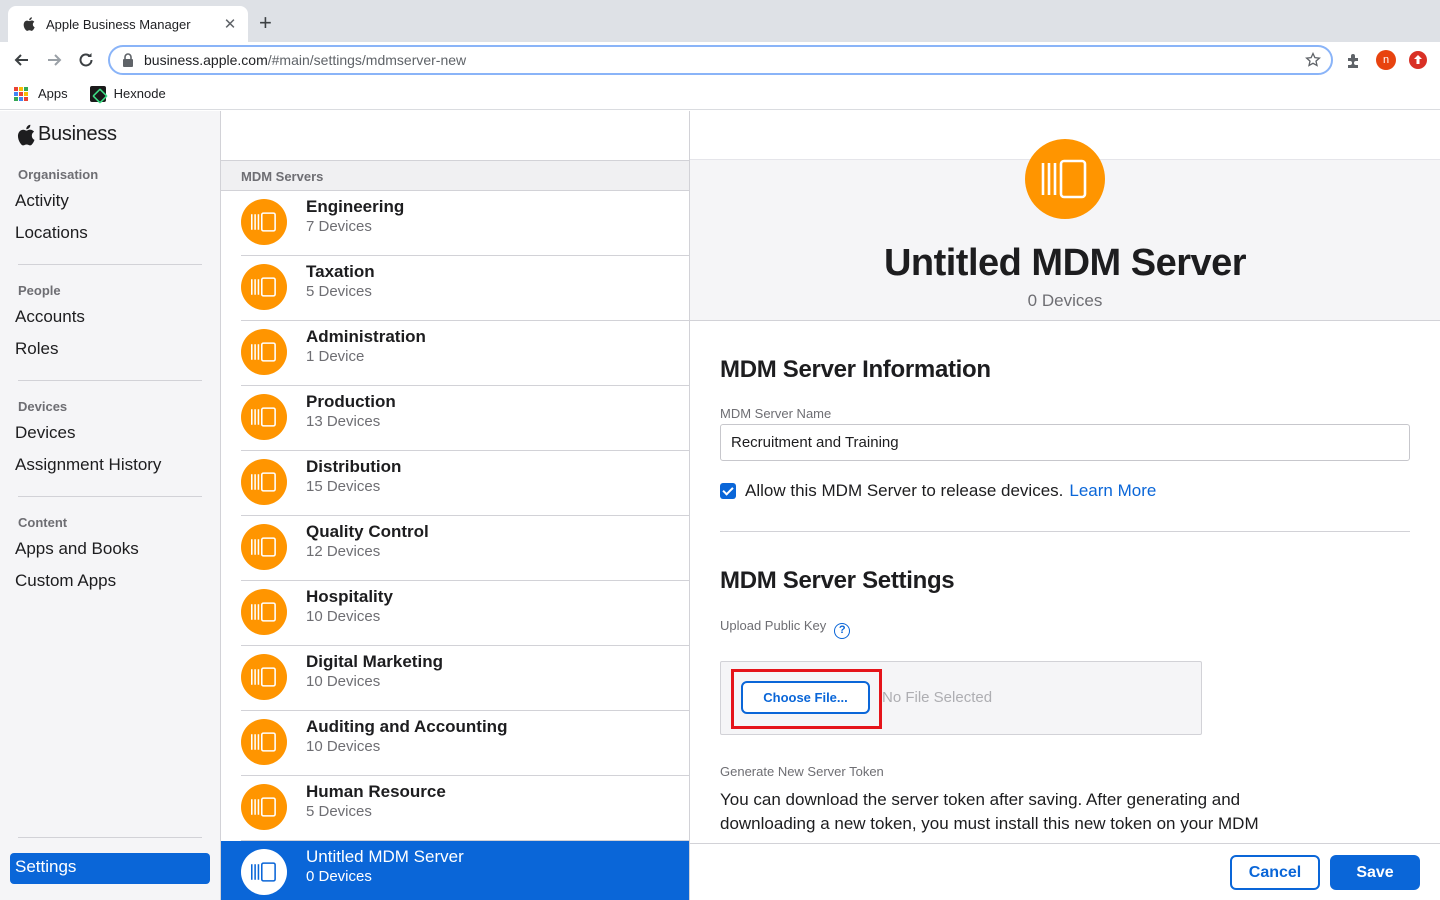  Describe the element at coordinates (465, 548) in the screenshot. I see `list-item: Quality Control 12 Devices` at that location.